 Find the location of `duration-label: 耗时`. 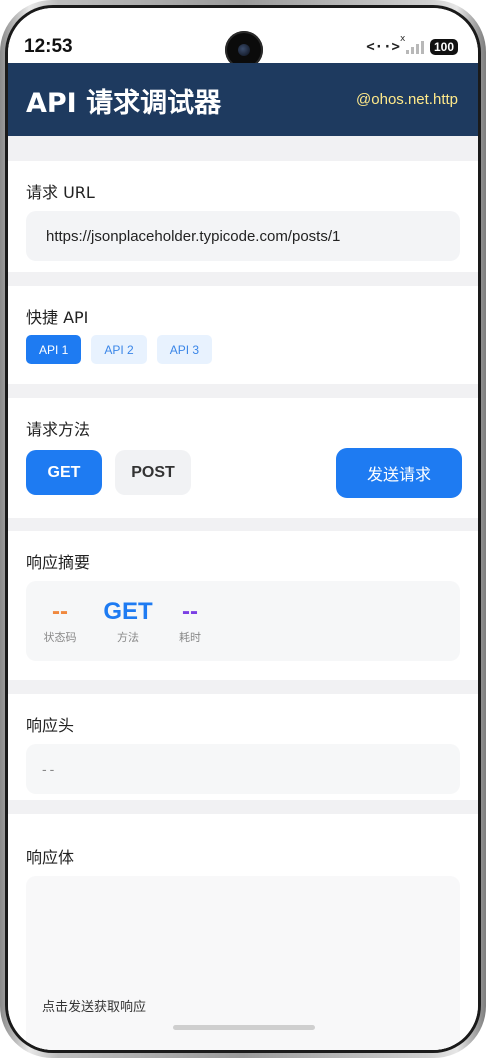

duration-label: 耗时 is located at coordinates (190, 637).